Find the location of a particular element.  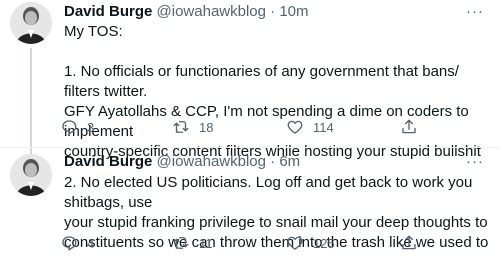

retweet-button: 11 is located at coordinates (192, 243).